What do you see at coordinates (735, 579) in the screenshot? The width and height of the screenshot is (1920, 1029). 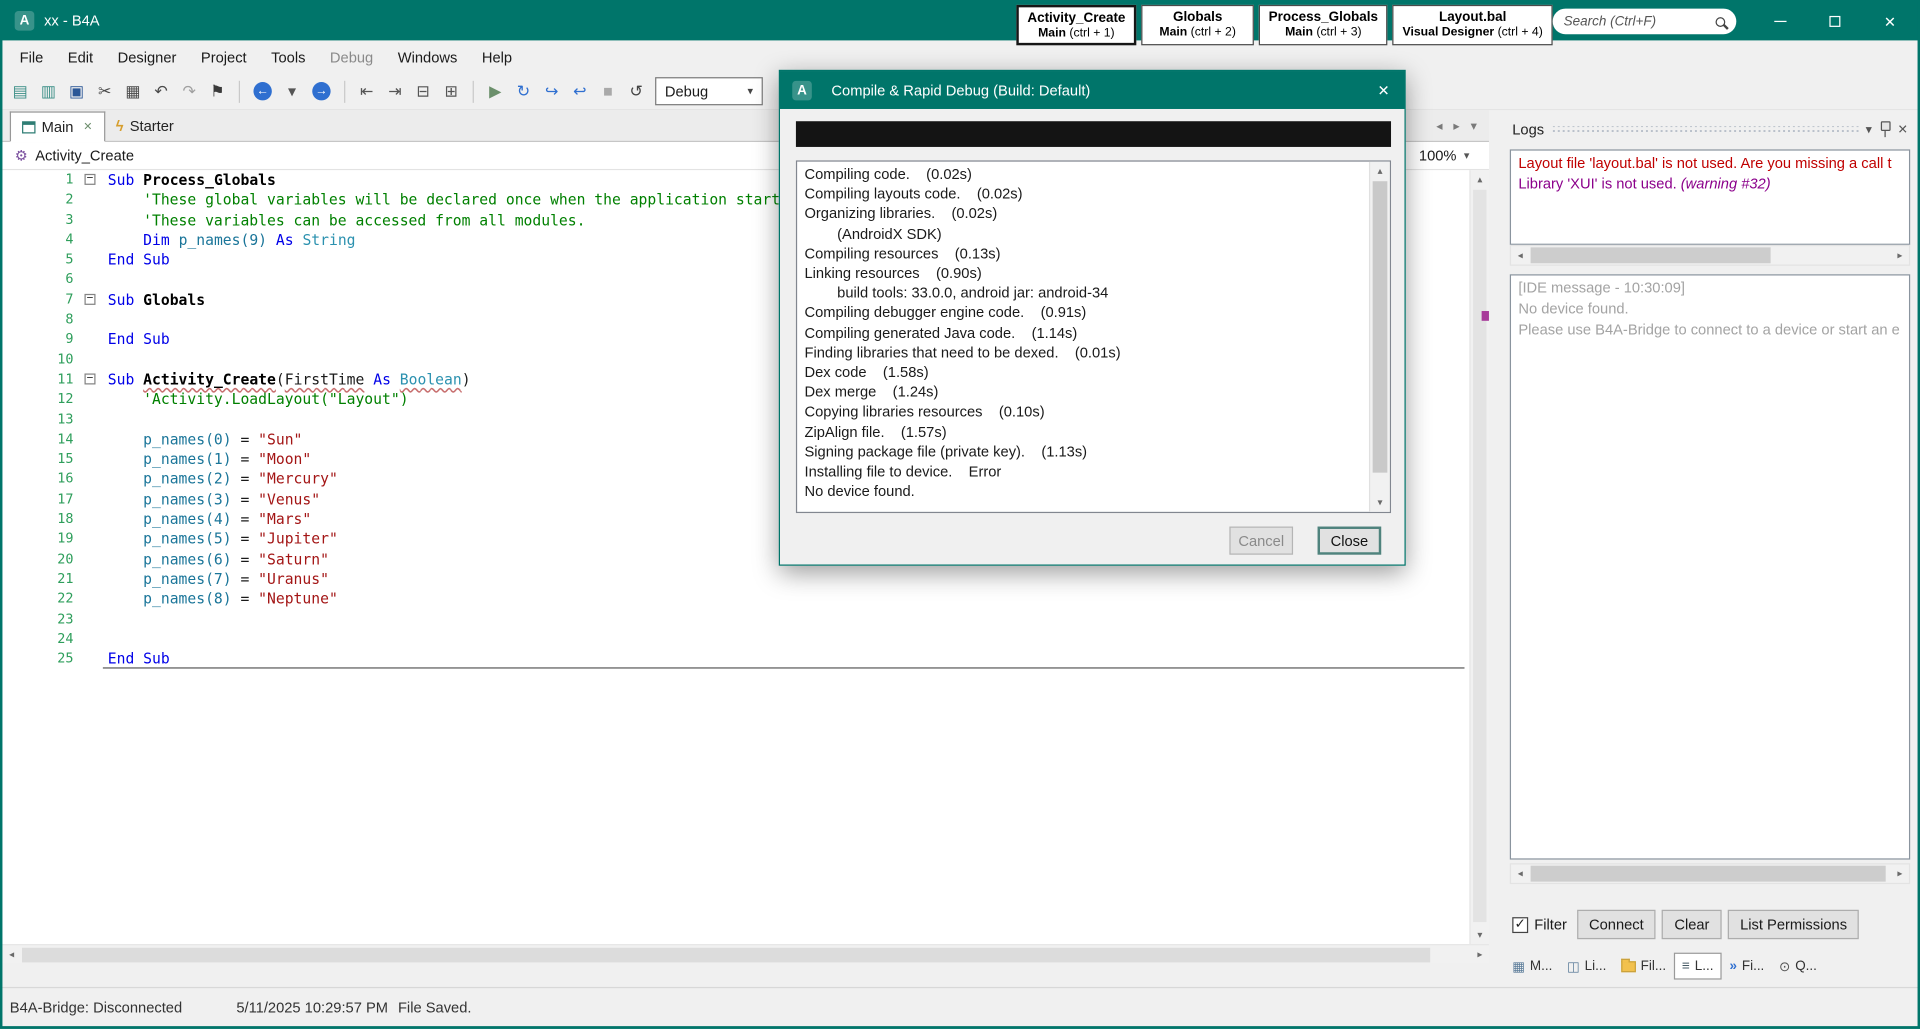 I see `code-line-21: 21 p_names(7) = "Uranus"` at bounding box center [735, 579].